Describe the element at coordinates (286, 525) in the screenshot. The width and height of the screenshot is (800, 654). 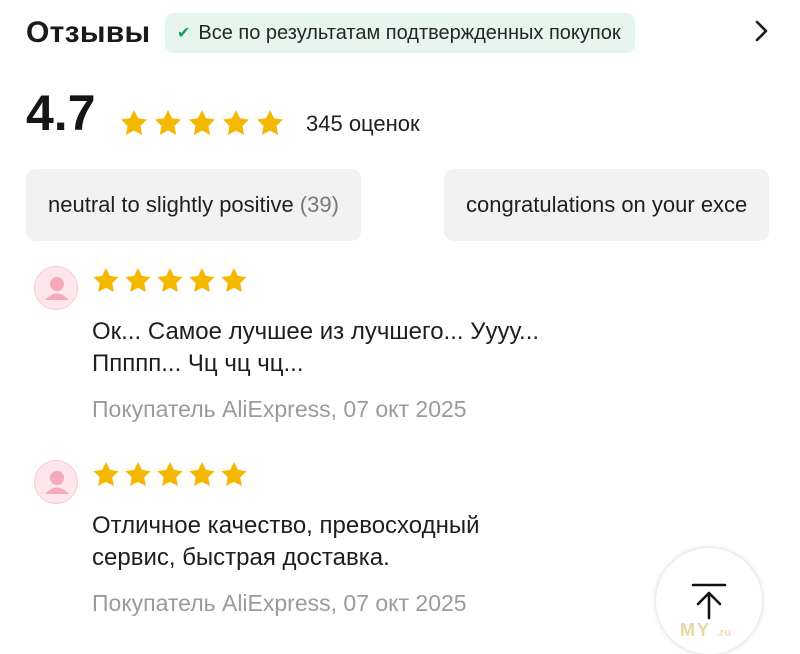
I see `review-text-line: Отличное качество, превосходный` at that location.